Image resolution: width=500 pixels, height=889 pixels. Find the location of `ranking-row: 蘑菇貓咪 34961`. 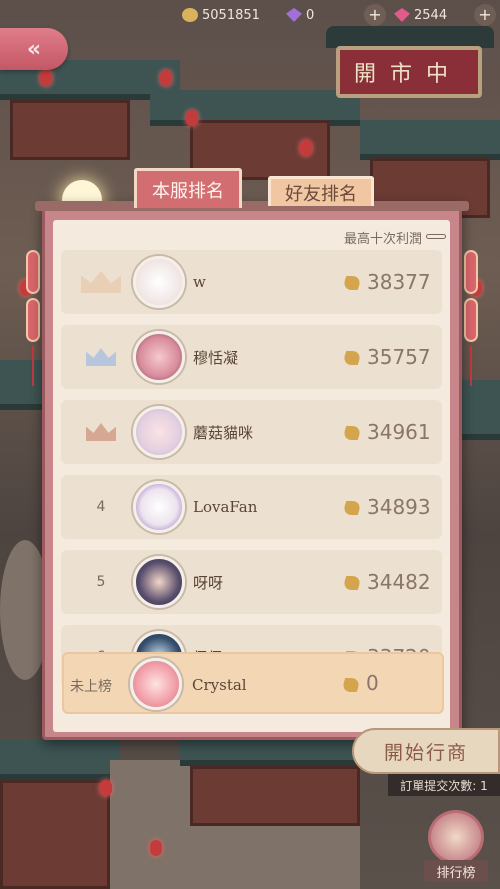

ranking-row: 蘑菇貓咪 34961 is located at coordinates (251, 432).